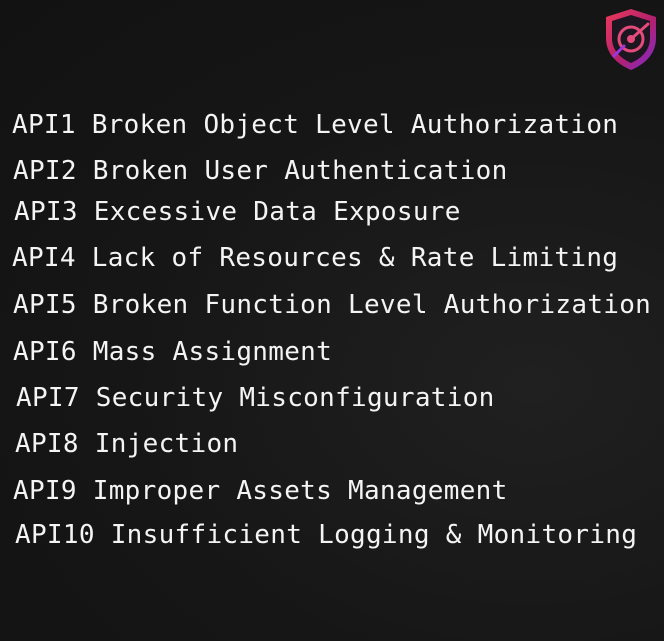 The image size is (664, 641). I want to click on list-item-api4: API4 Lack of Resources & Rate Limiting, so click(315, 258).